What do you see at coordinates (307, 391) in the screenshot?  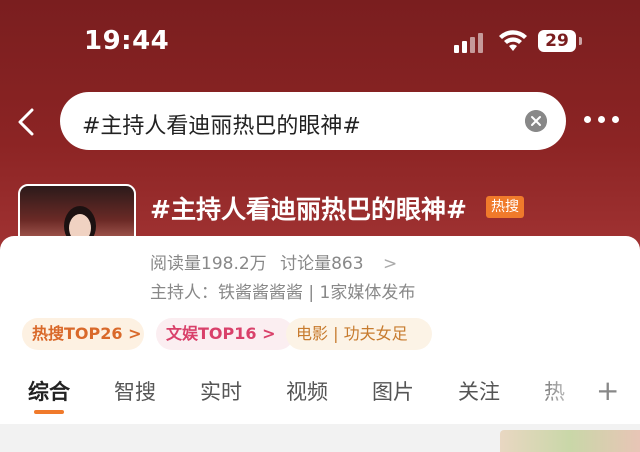 I see `tab-video: 视频` at bounding box center [307, 391].